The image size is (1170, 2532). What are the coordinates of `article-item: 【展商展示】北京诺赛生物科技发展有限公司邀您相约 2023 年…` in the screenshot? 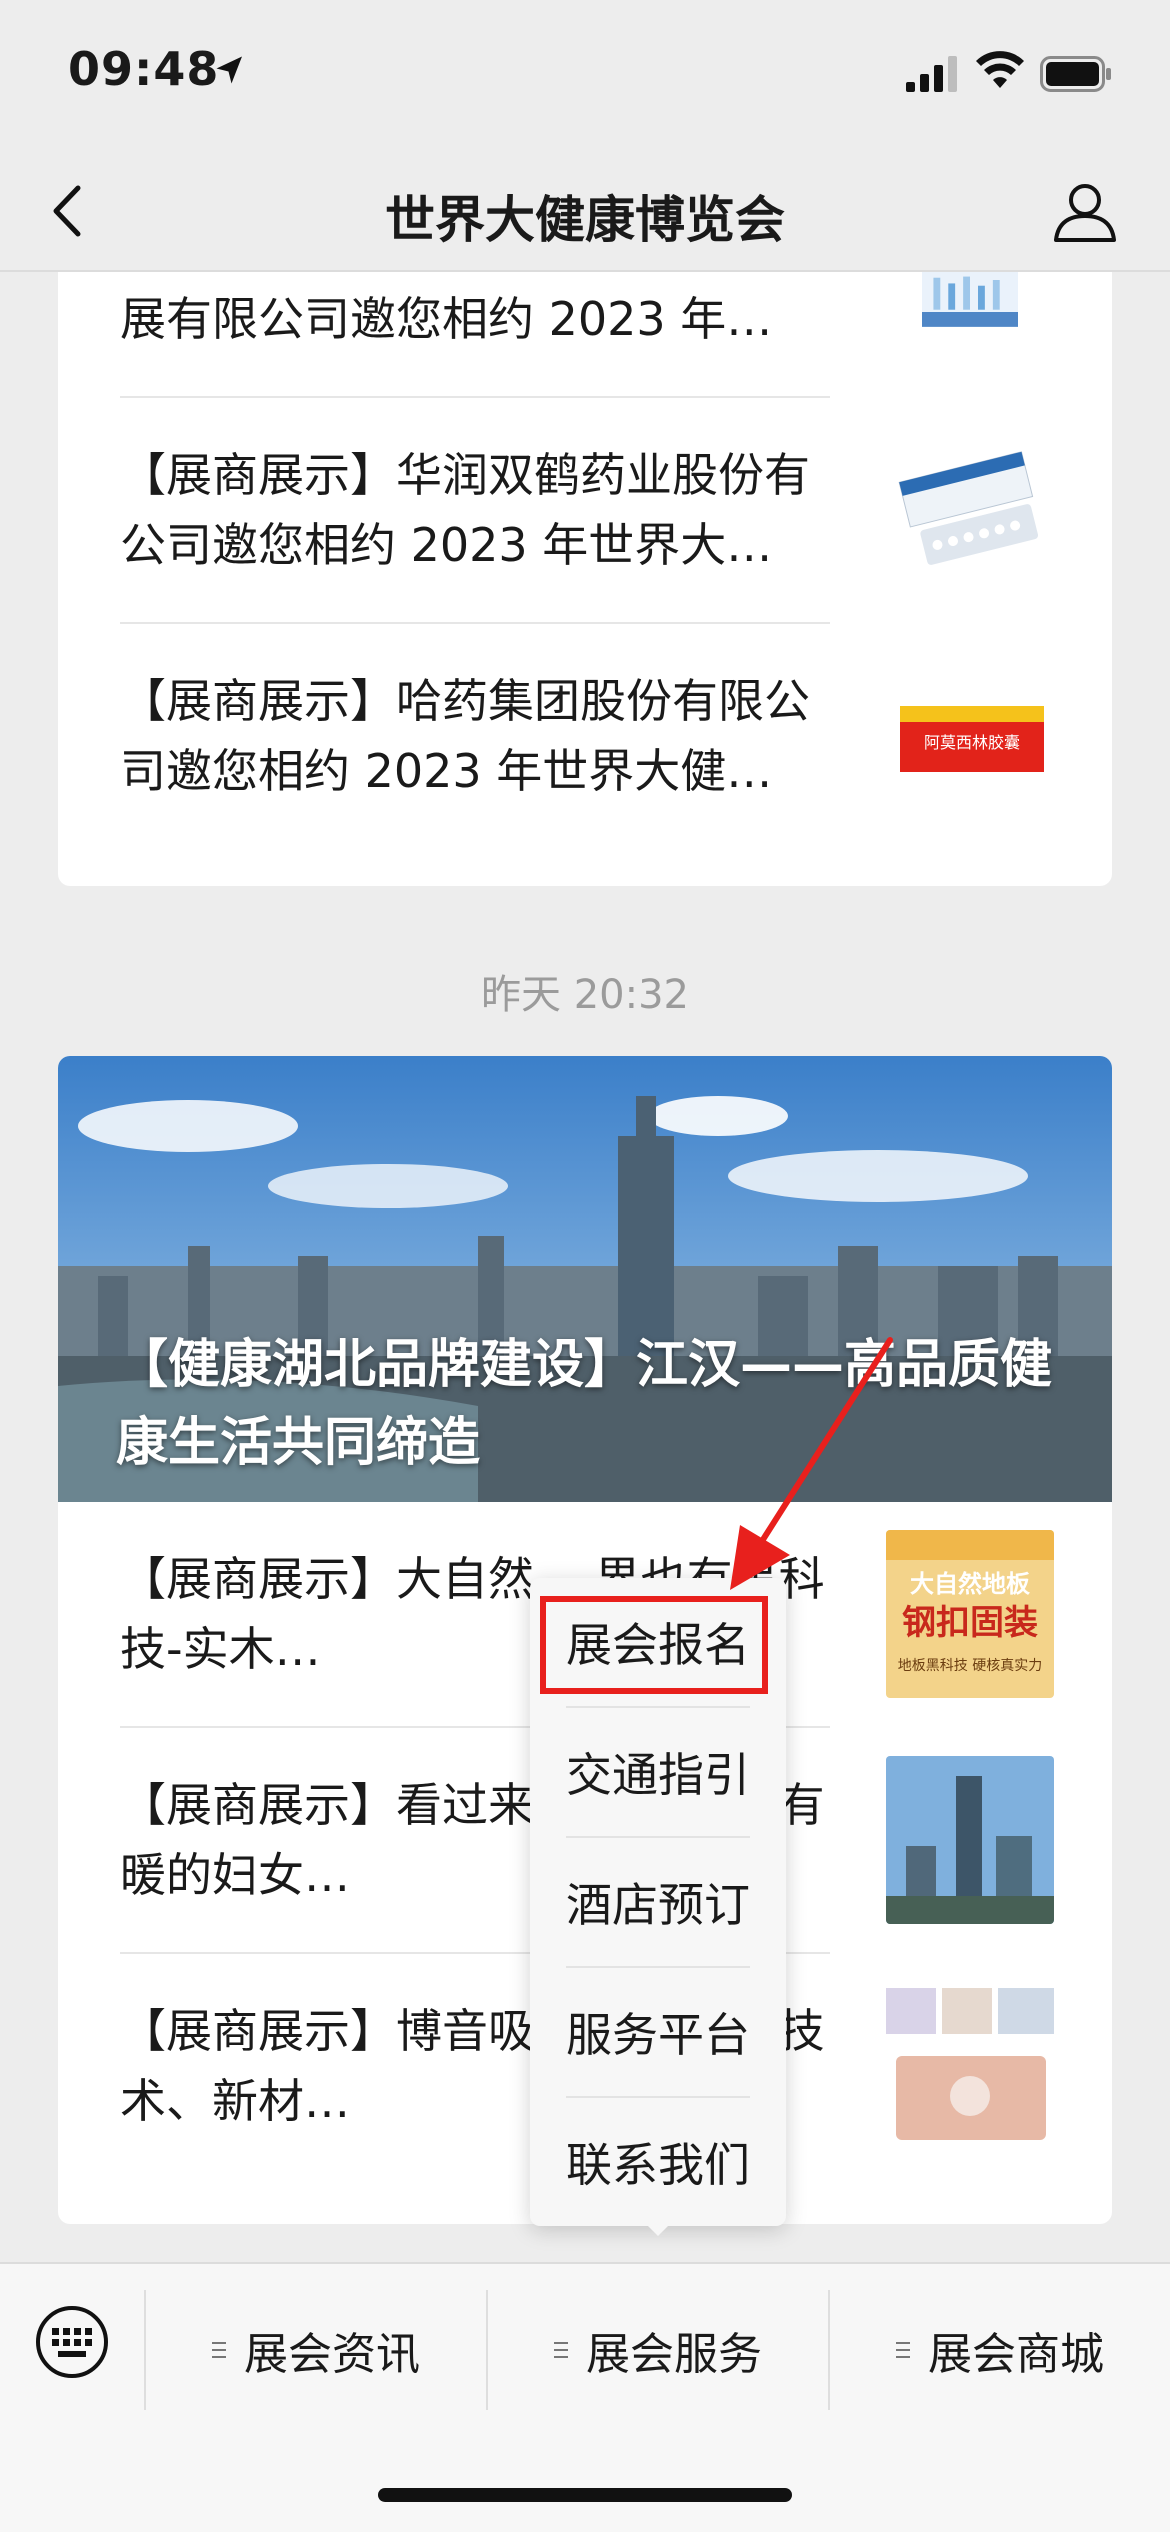 It's located at (585, 334).